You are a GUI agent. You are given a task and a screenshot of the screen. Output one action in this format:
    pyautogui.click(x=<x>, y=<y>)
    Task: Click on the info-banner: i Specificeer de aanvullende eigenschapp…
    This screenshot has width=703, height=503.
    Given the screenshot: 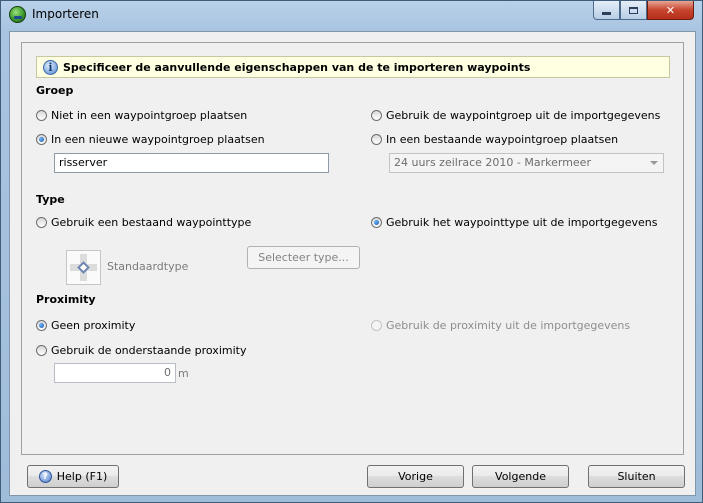 What is the action you would take?
    pyautogui.click(x=353, y=67)
    